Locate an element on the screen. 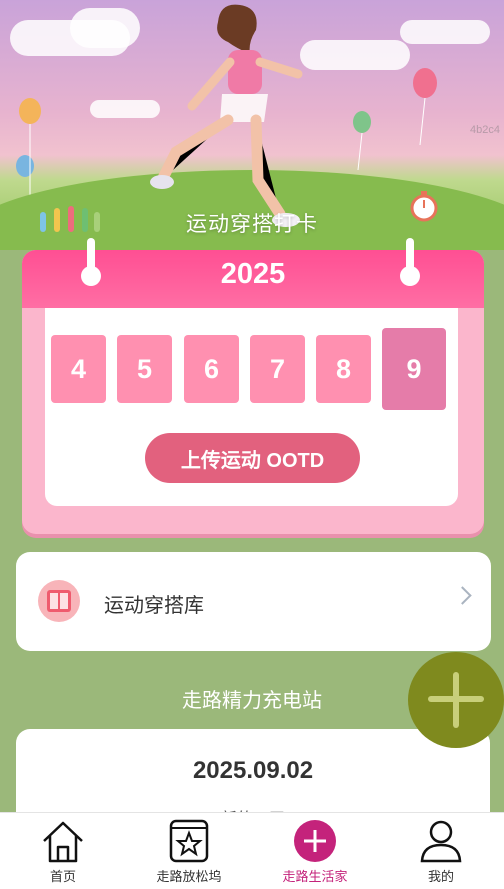 Image resolution: width=504 pixels, height=889 pixels. calendar-day: 8 is located at coordinates (343, 369).